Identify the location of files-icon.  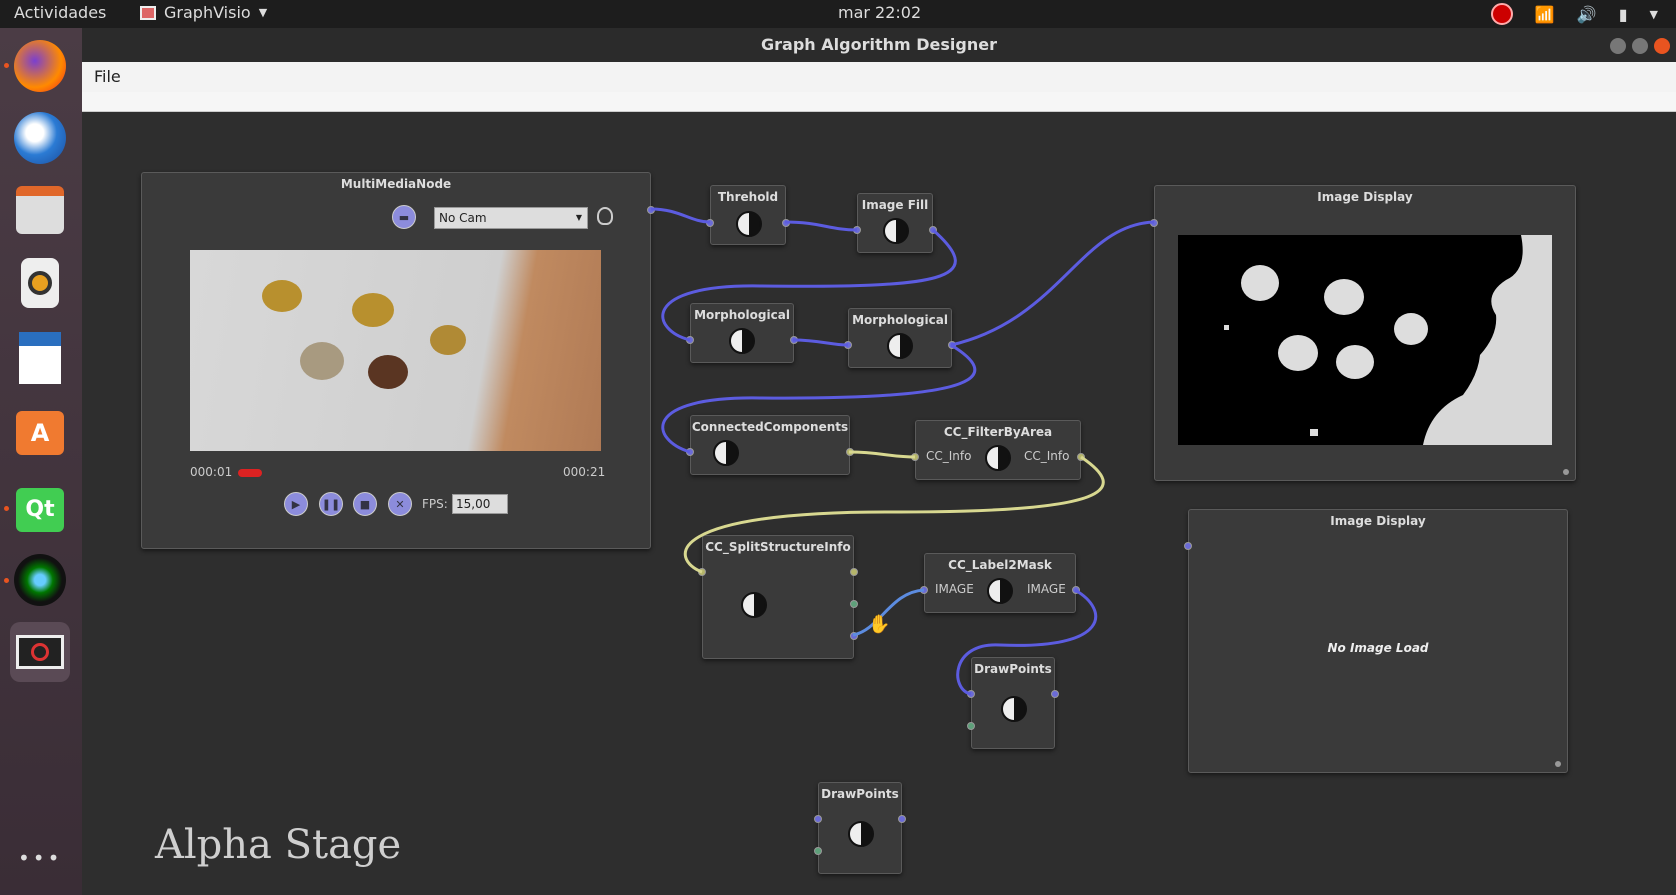
(40, 210).